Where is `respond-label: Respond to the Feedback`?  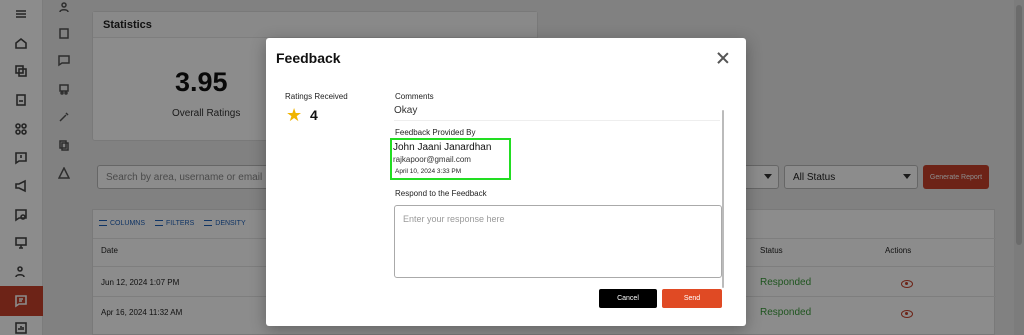 respond-label: Respond to the Feedback is located at coordinates (441, 193).